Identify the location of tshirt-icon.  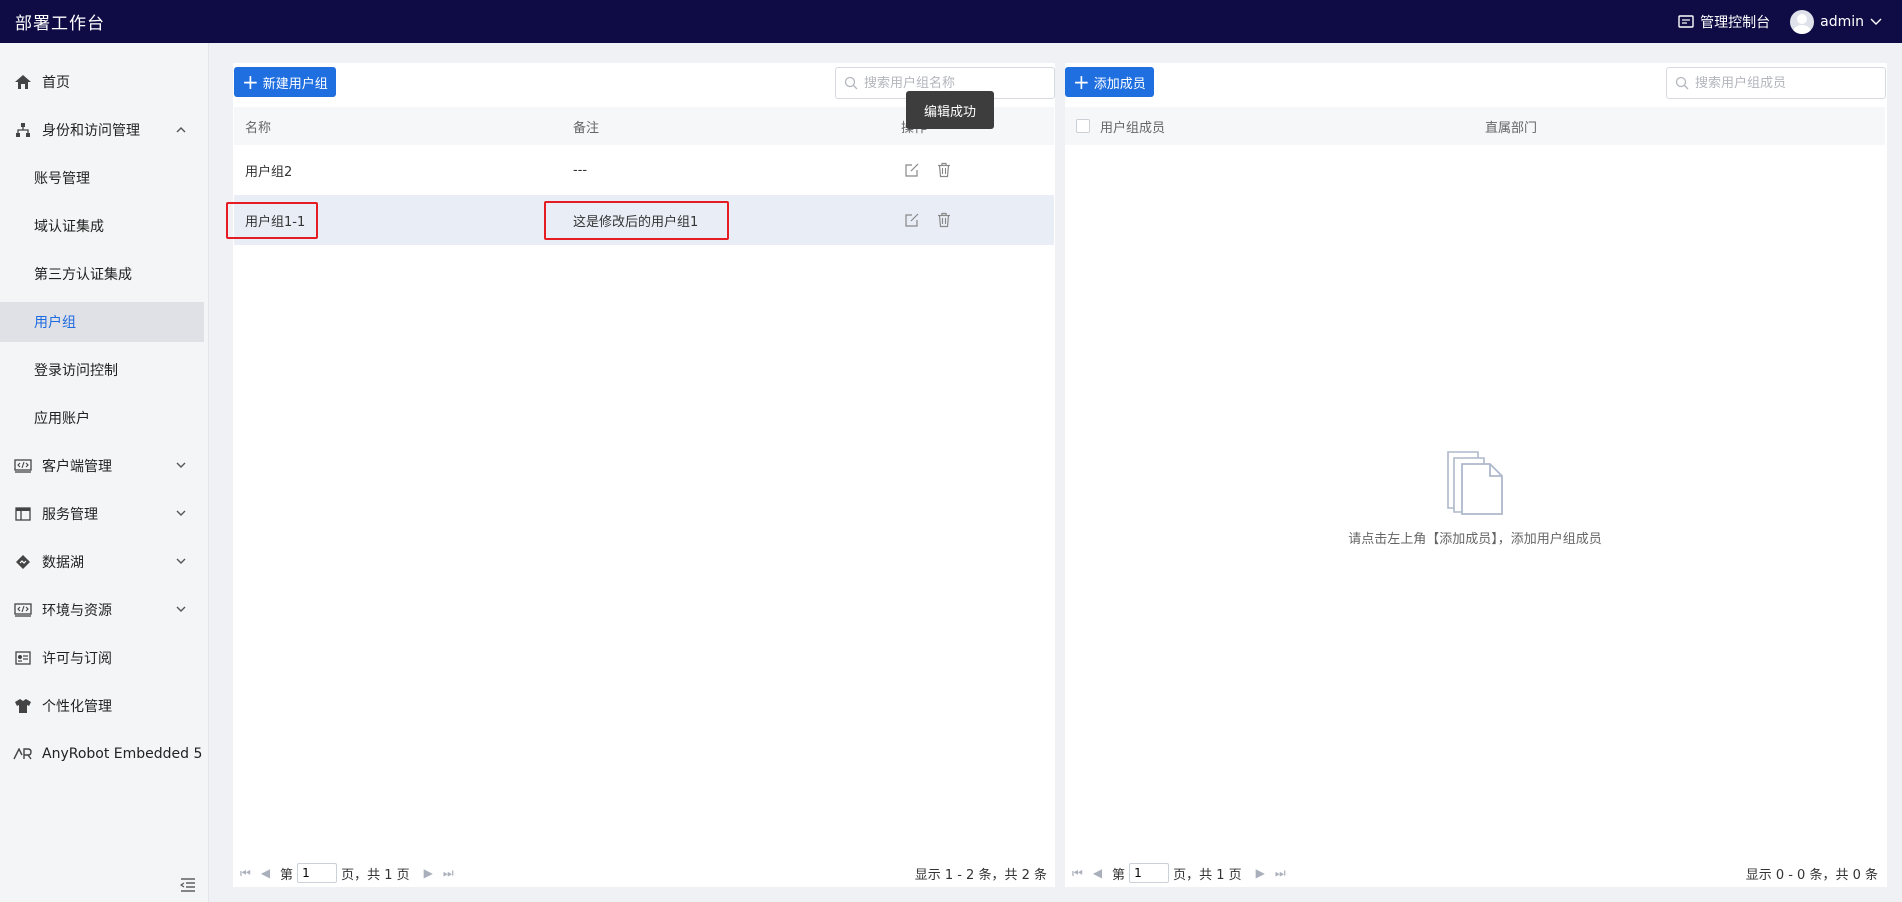
(23, 706).